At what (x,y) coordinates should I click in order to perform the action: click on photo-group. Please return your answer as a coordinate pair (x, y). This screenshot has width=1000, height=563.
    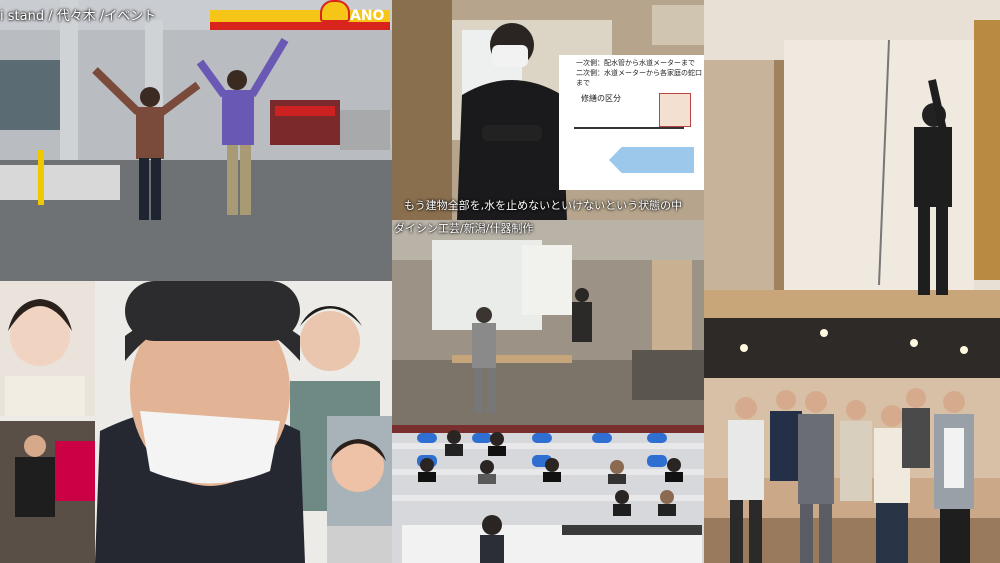
    Looking at the image, I should click on (852, 440).